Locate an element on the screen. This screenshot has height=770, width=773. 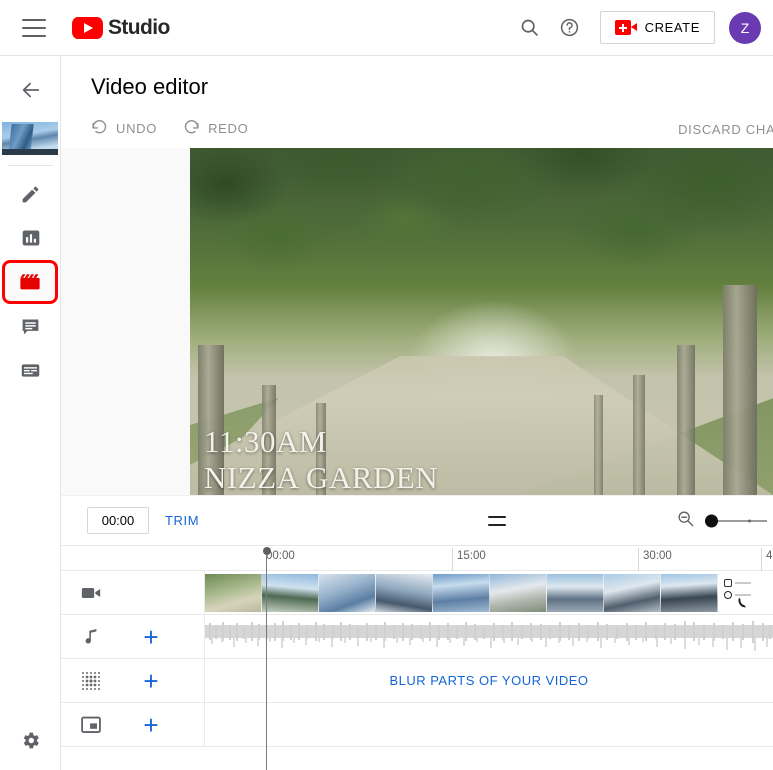
track-header-audio: + is located at coordinates (133, 636).